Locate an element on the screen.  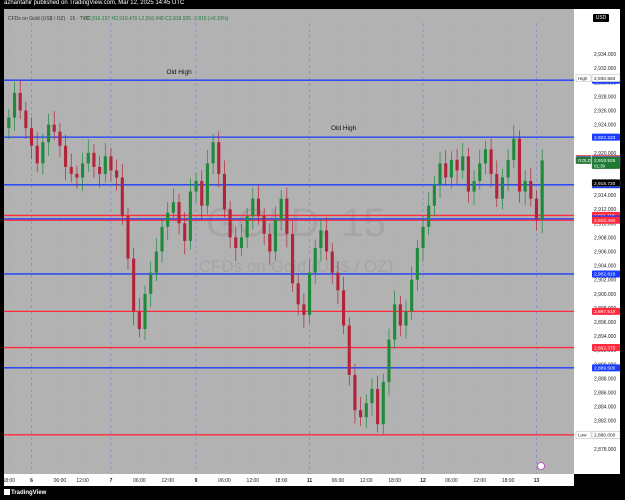
price-tick-label: 2,928.000 is located at coordinates (605, 97).